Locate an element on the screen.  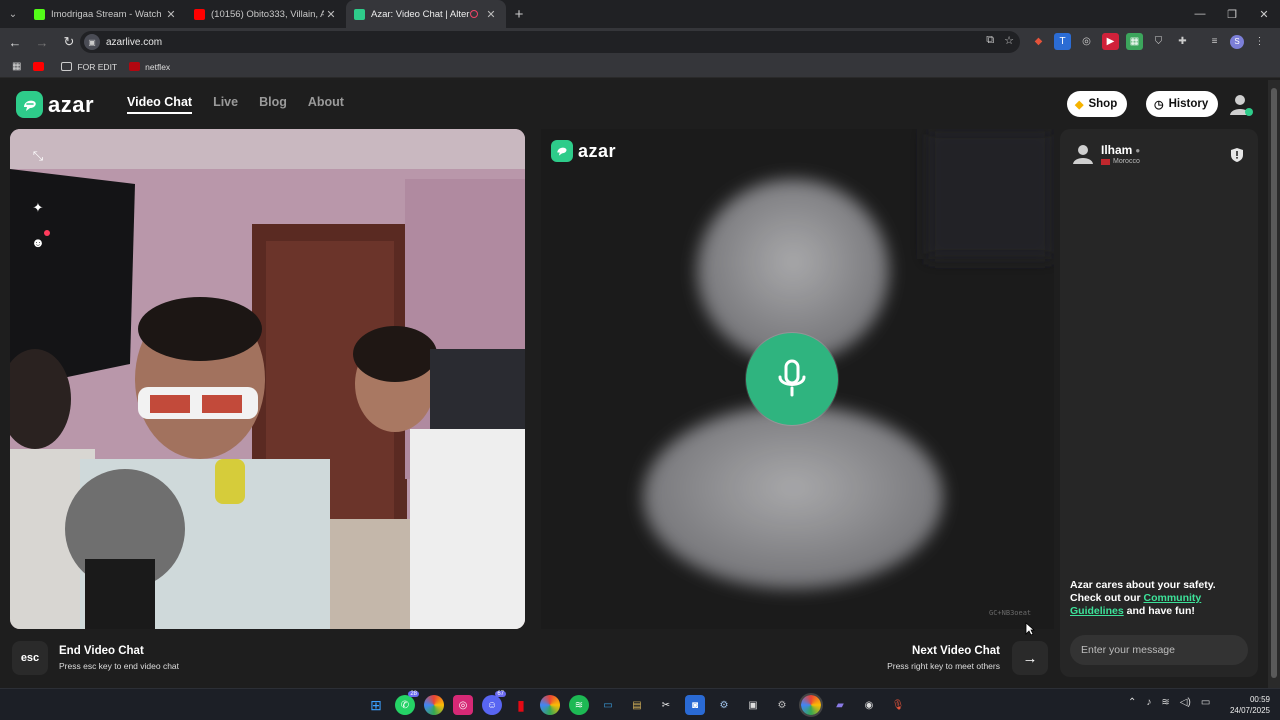
discord-icon: ☺ 67 is located at coordinates (494, 703).